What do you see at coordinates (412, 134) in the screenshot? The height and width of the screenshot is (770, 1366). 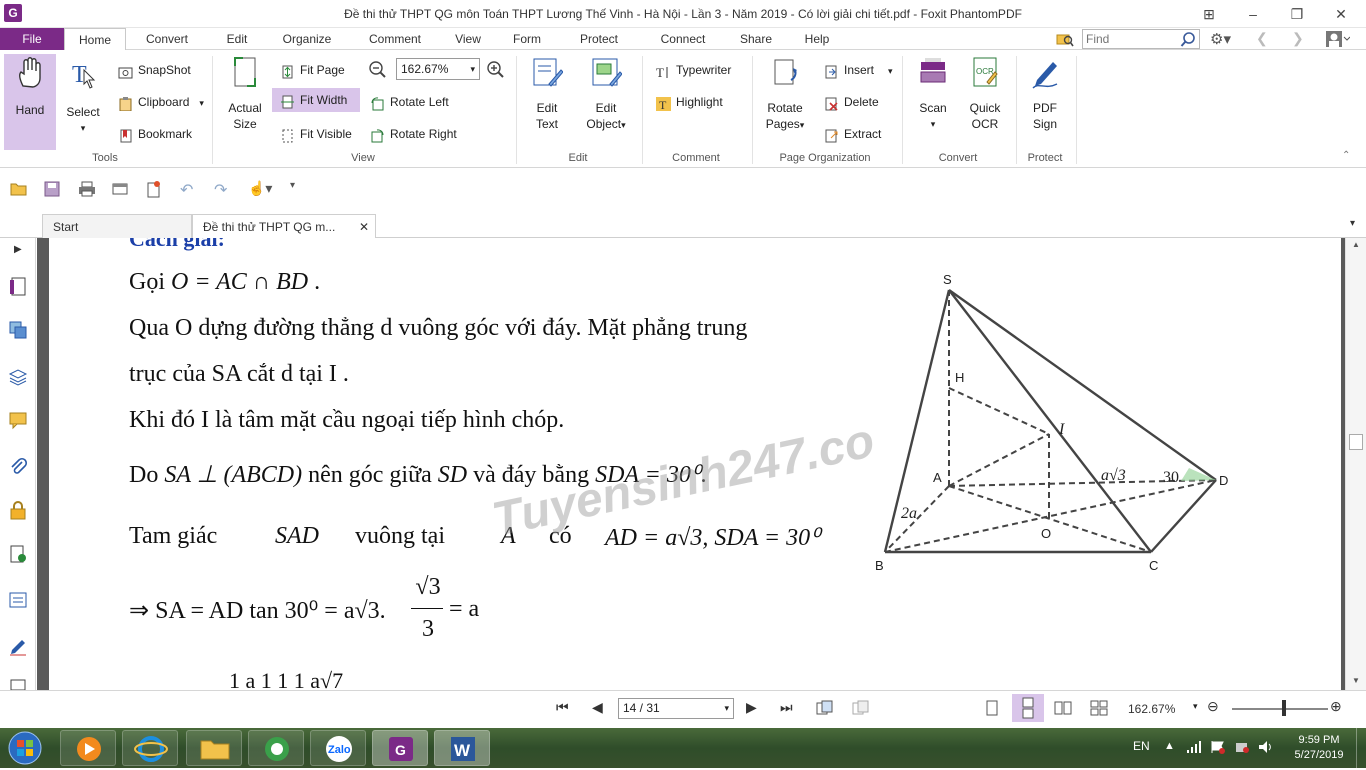 I see `rotate-right-button: Rotate Right` at bounding box center [412, 134].